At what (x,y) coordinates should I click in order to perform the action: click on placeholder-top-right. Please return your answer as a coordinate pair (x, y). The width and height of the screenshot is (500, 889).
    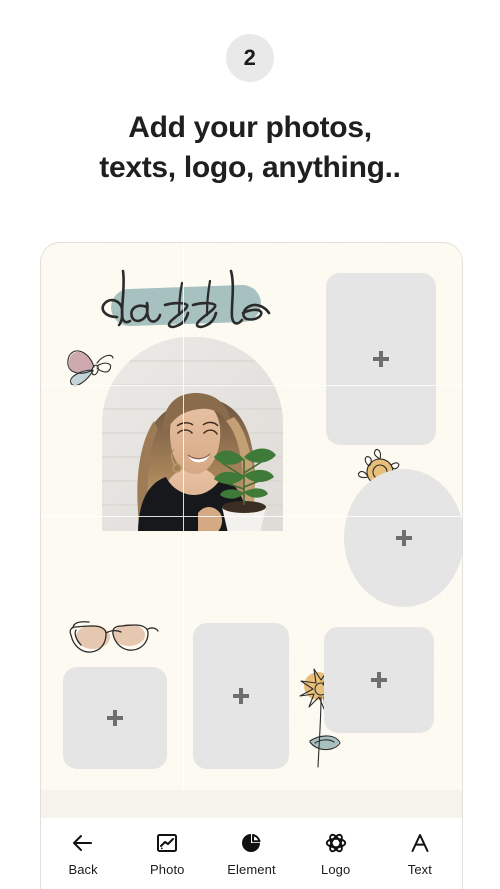
    Looking at the image, I should click on (381, 359).